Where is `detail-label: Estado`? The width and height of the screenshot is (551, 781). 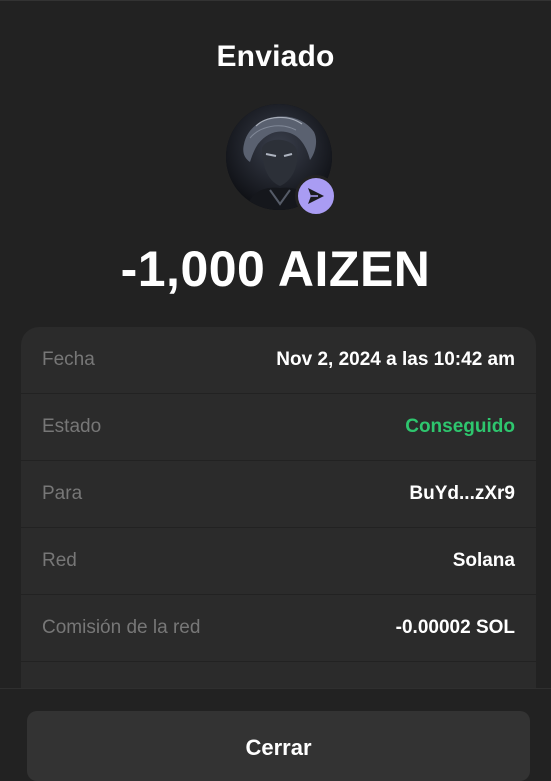 detail-label: Estado is located at coordinates (72, 426).